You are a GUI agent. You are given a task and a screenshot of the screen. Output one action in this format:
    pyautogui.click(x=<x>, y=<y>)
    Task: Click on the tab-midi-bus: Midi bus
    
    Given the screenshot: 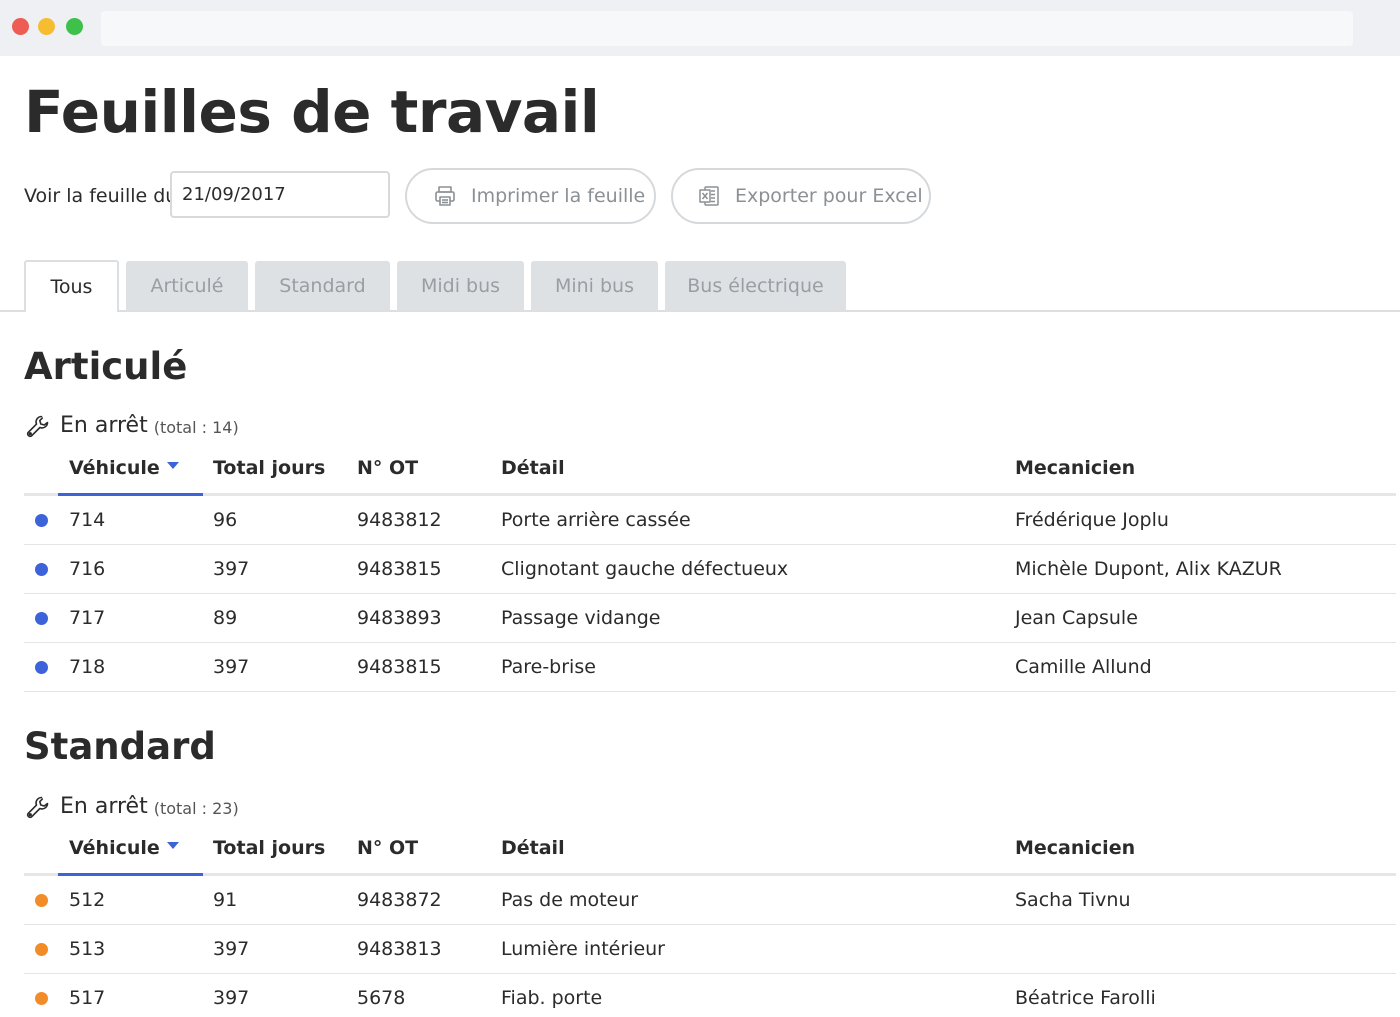 What is the action you would take?
    pyautogui.click(x=460, y=286)
    